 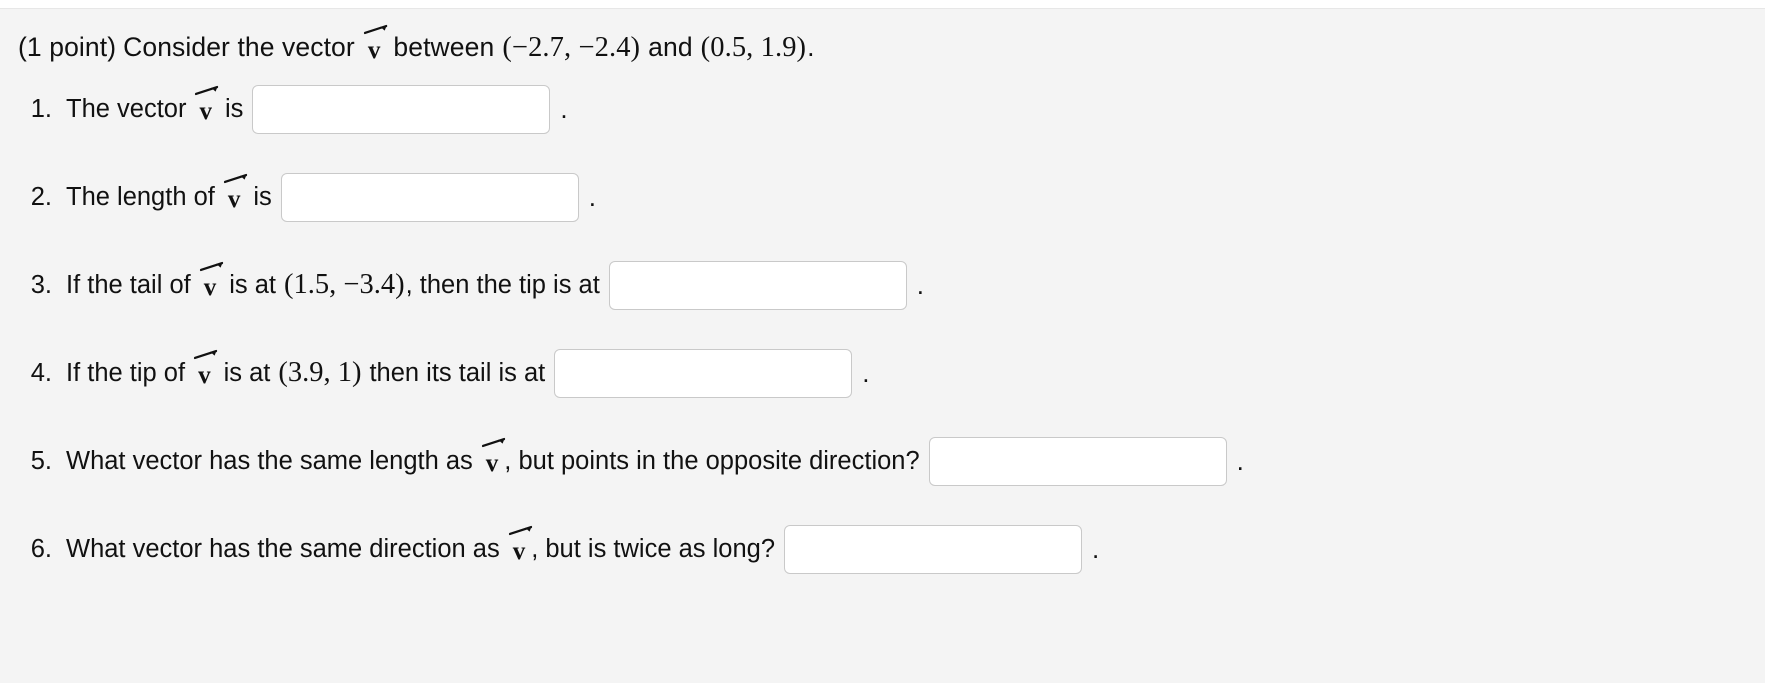 What do you see at coordinates (920, 284) in the screenshot?
I see `question-3-trailing-period: .` at bounding box center [920, 284].